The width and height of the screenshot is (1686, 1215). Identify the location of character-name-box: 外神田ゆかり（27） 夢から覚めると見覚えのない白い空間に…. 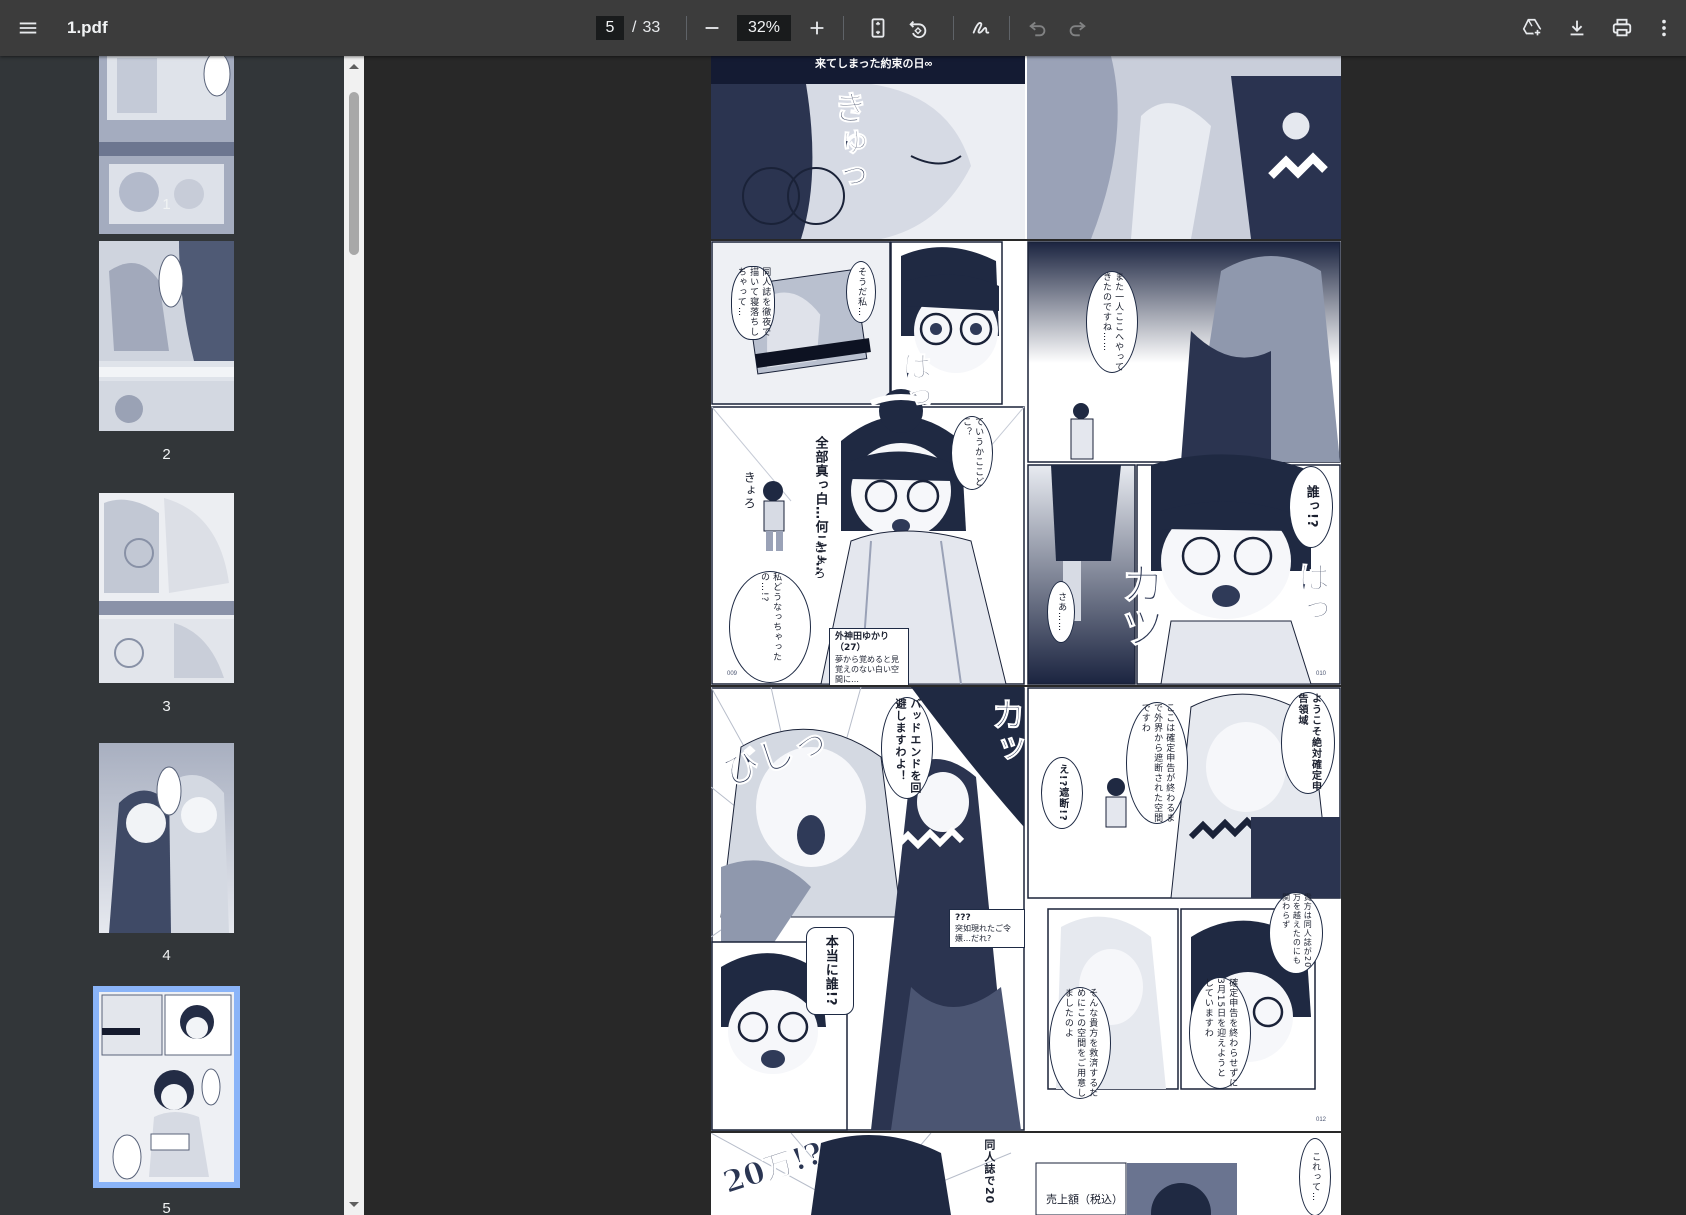
(869, 656).